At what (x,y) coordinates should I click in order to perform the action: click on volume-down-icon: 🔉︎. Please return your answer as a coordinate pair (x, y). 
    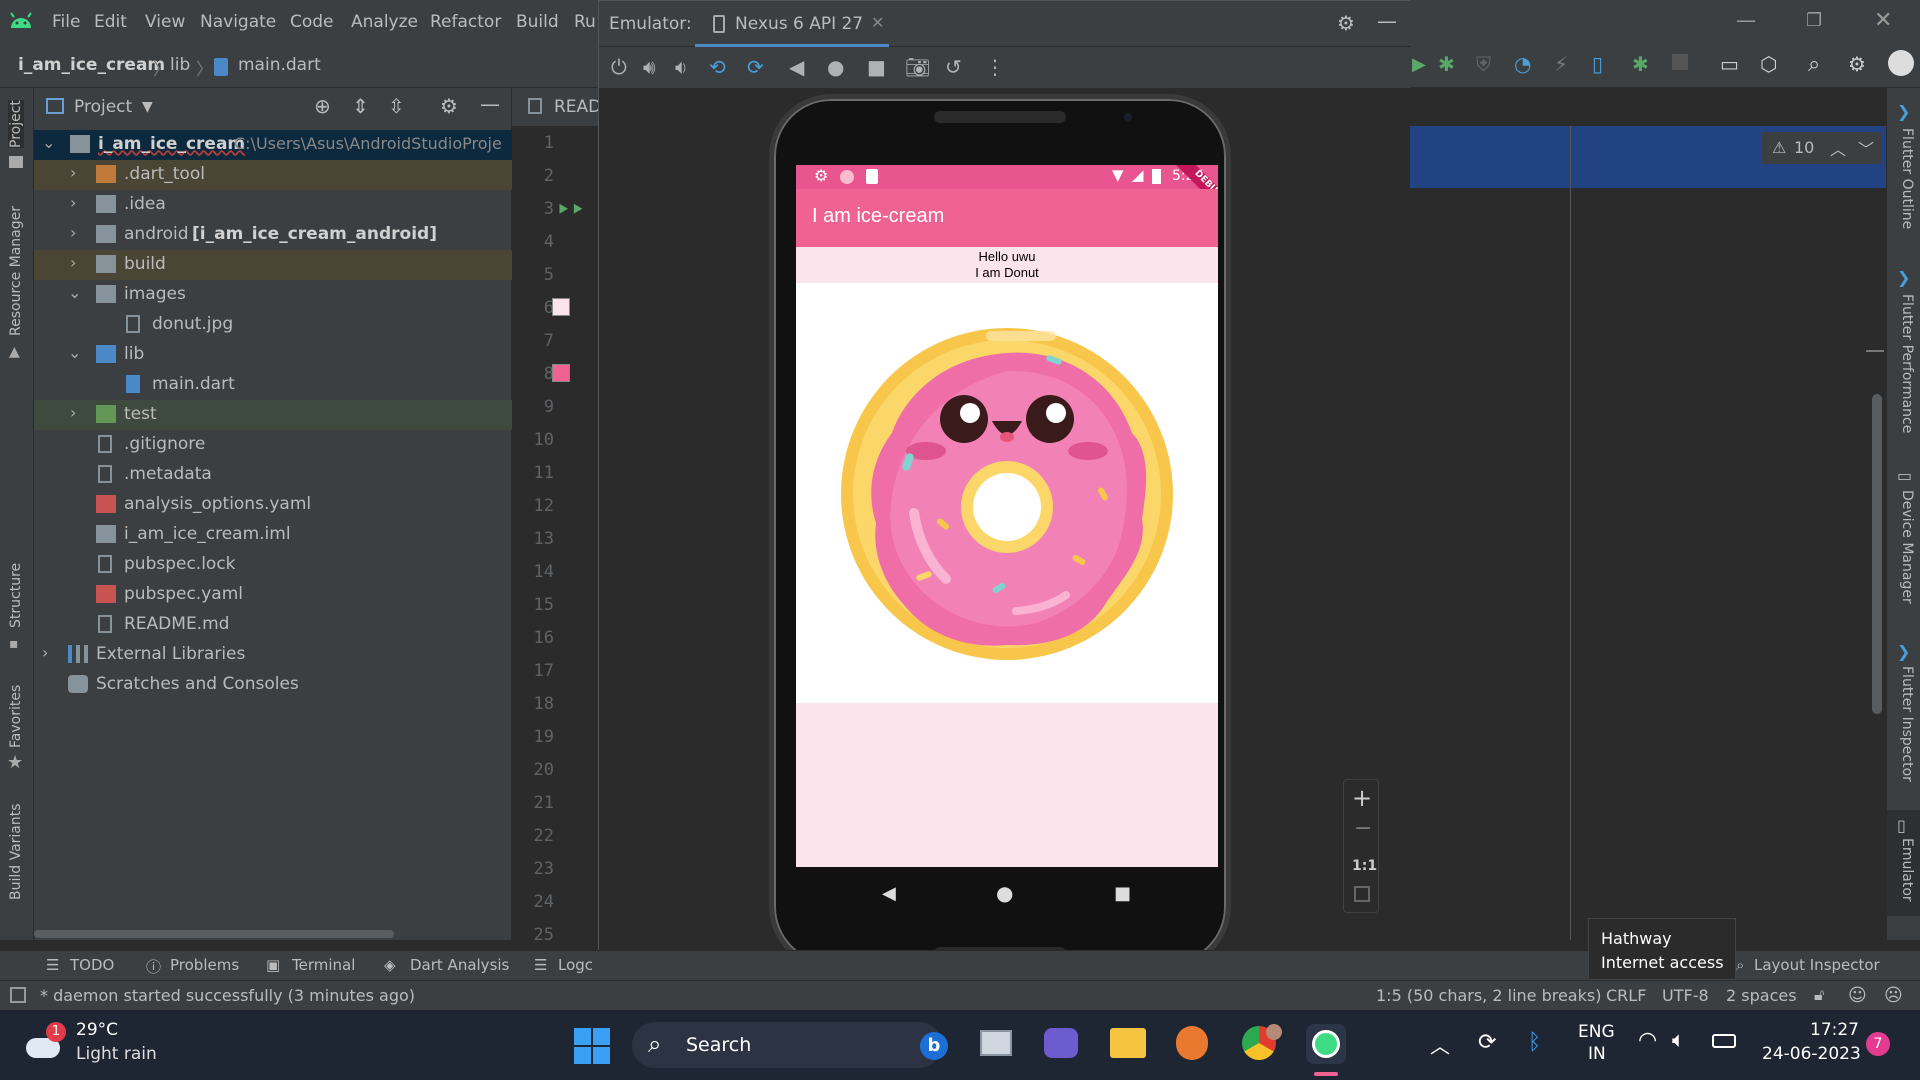
    Looking at the image, I should click on (681, 67).